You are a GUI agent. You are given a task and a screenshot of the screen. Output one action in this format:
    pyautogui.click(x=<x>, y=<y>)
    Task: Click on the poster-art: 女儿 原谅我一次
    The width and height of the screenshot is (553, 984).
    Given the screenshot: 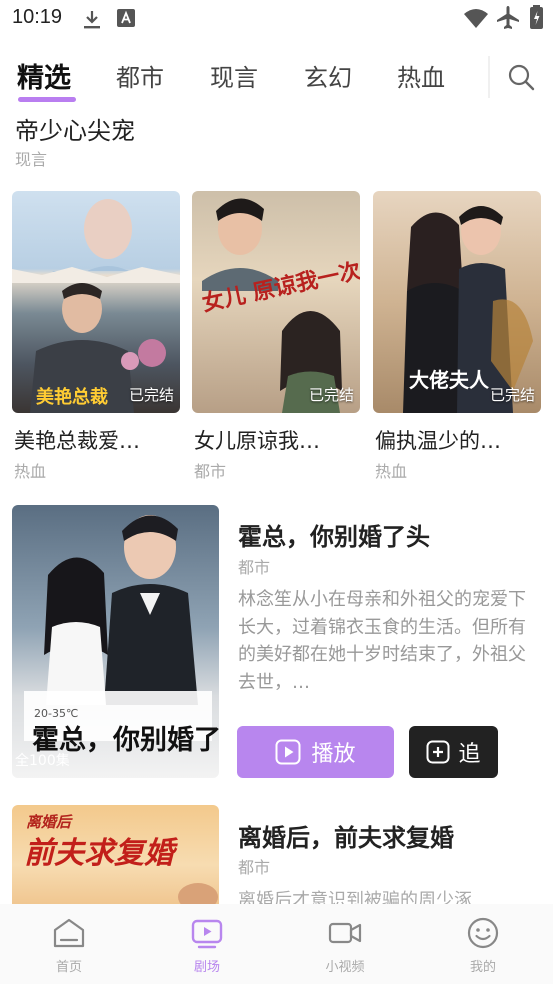 What is the action you would take?
    pyautogui.click(x=280, y=305)
    